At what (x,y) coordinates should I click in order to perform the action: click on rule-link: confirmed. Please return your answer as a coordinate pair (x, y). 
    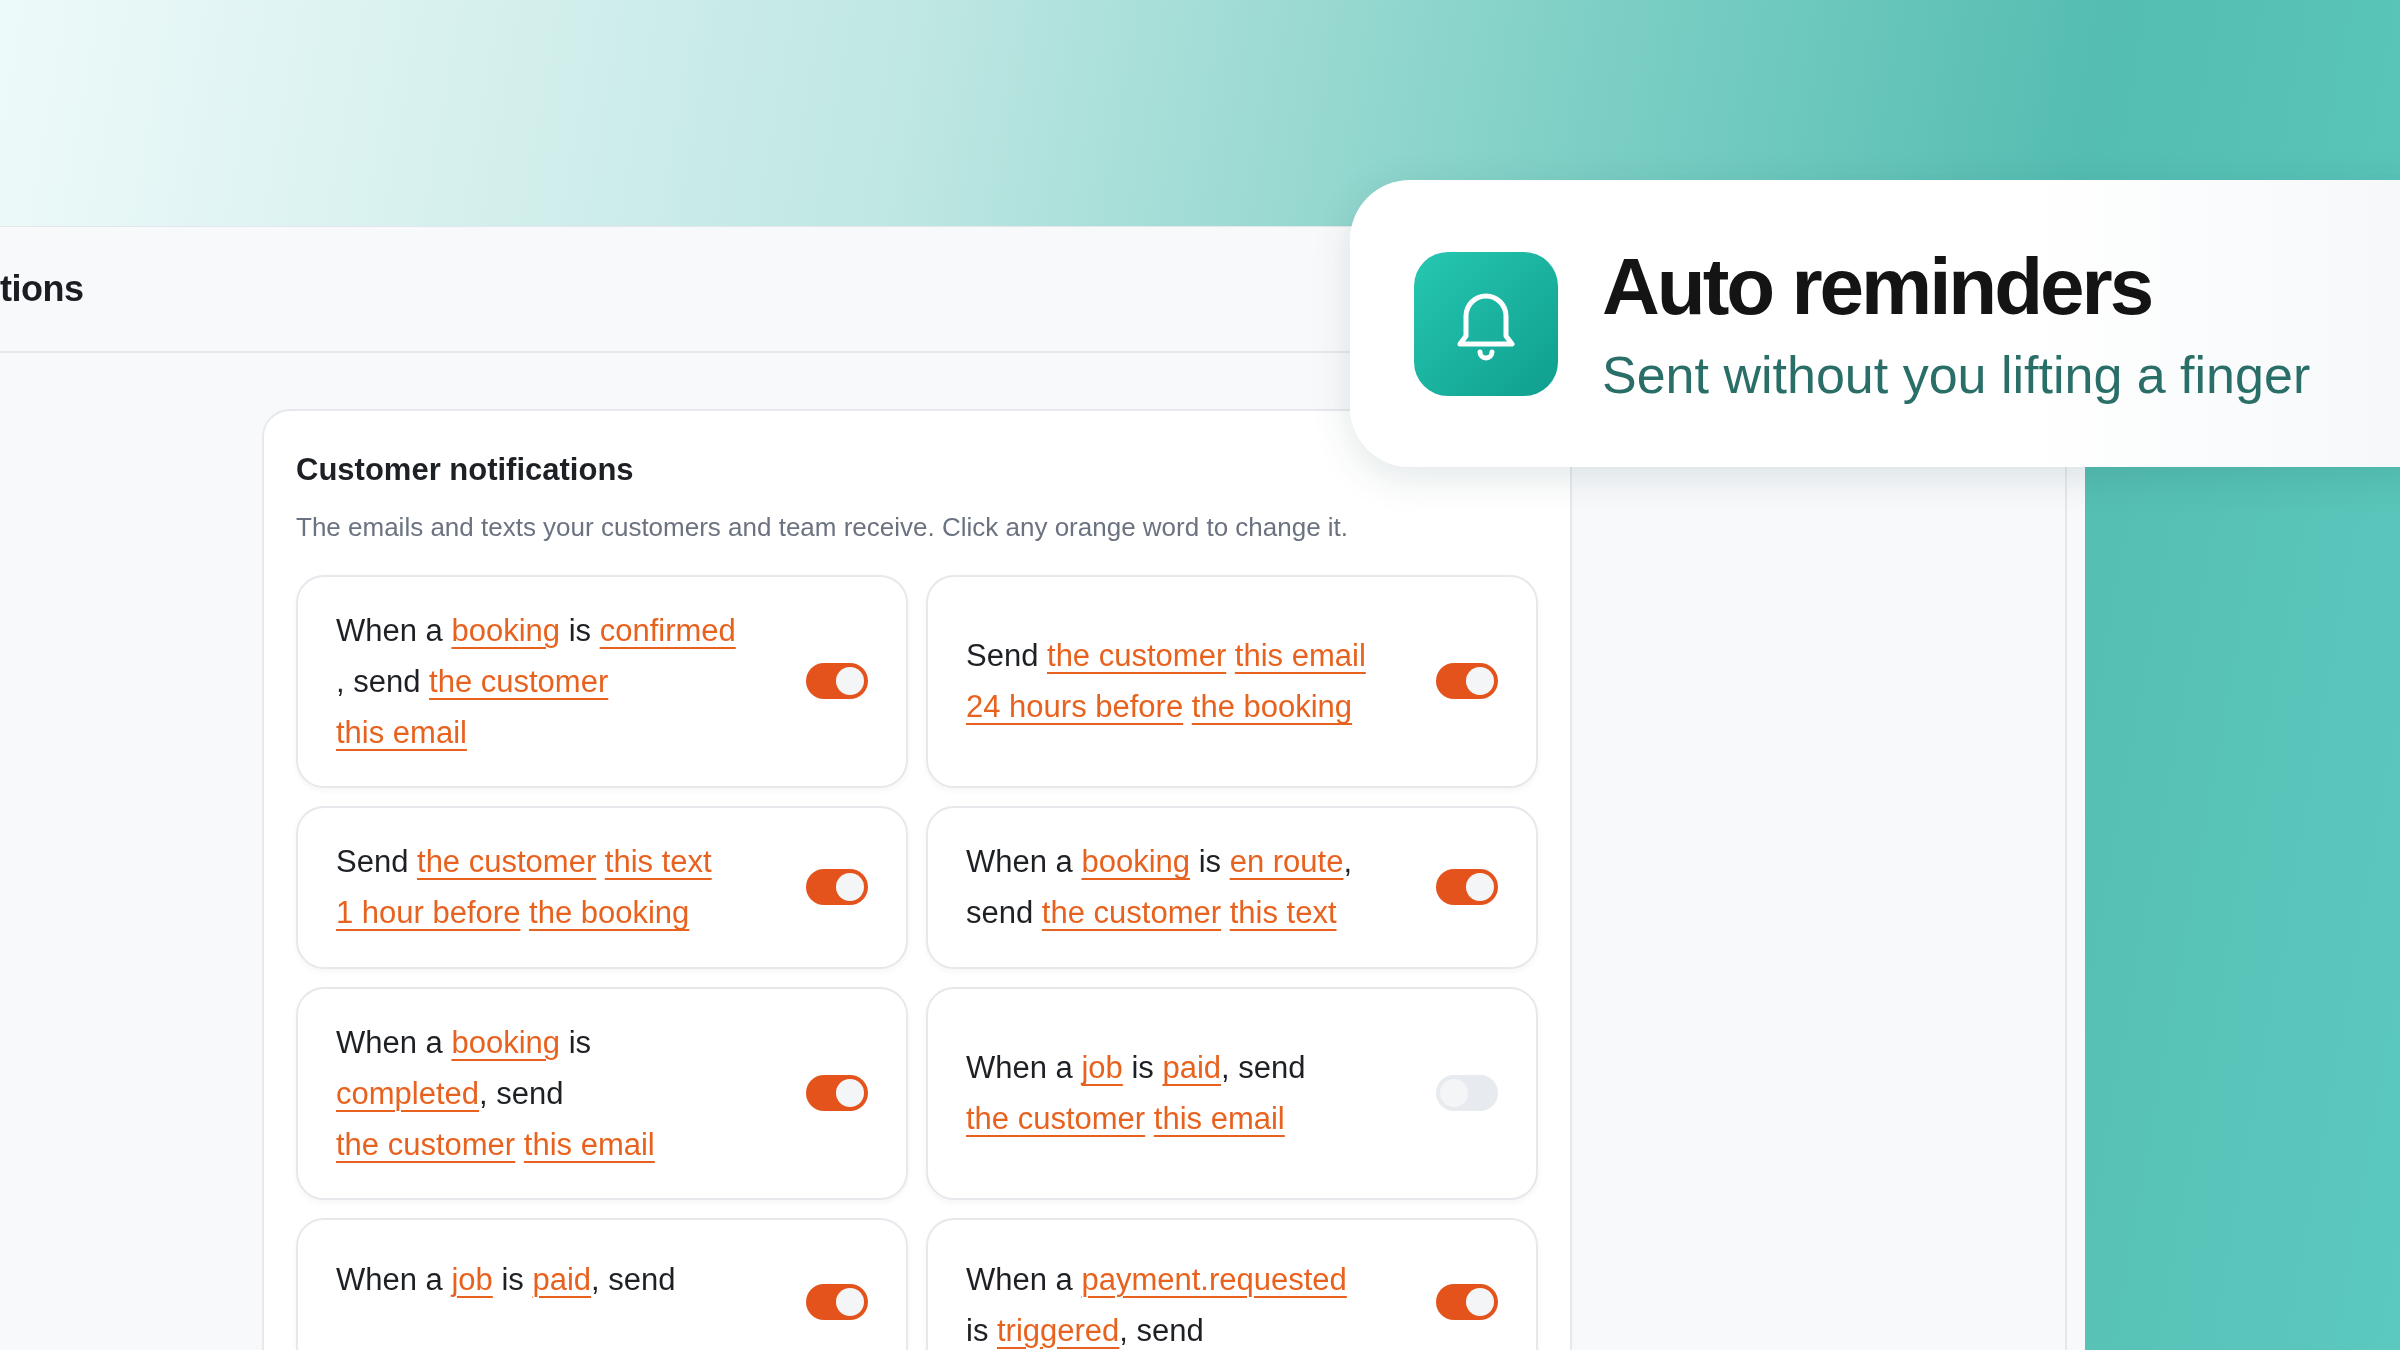
    Looking at the image, I should click on (667, 630).